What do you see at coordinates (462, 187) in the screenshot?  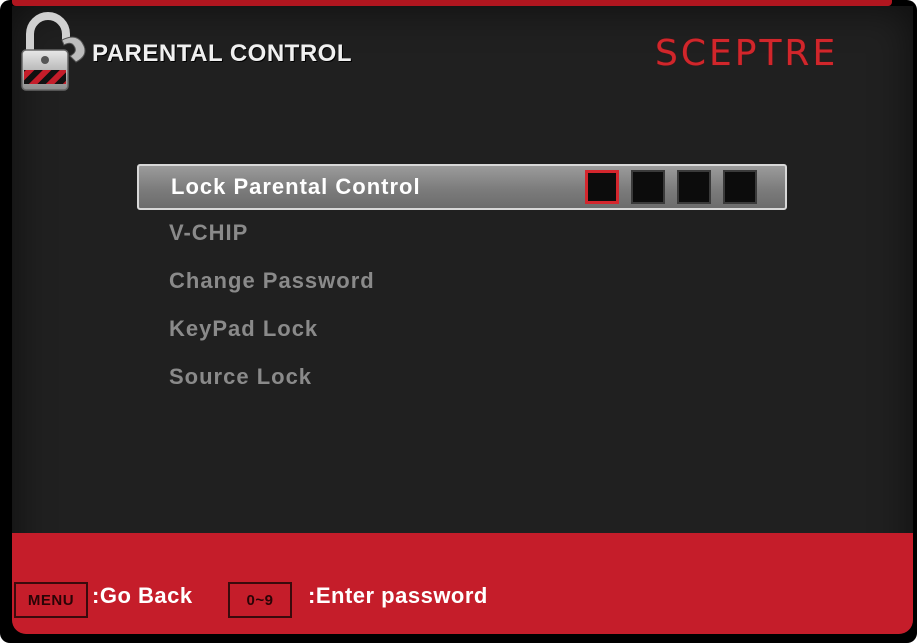 I see `menu-item-lock-parental-control: Lock Parental Control` at bounding box center [462, 187].